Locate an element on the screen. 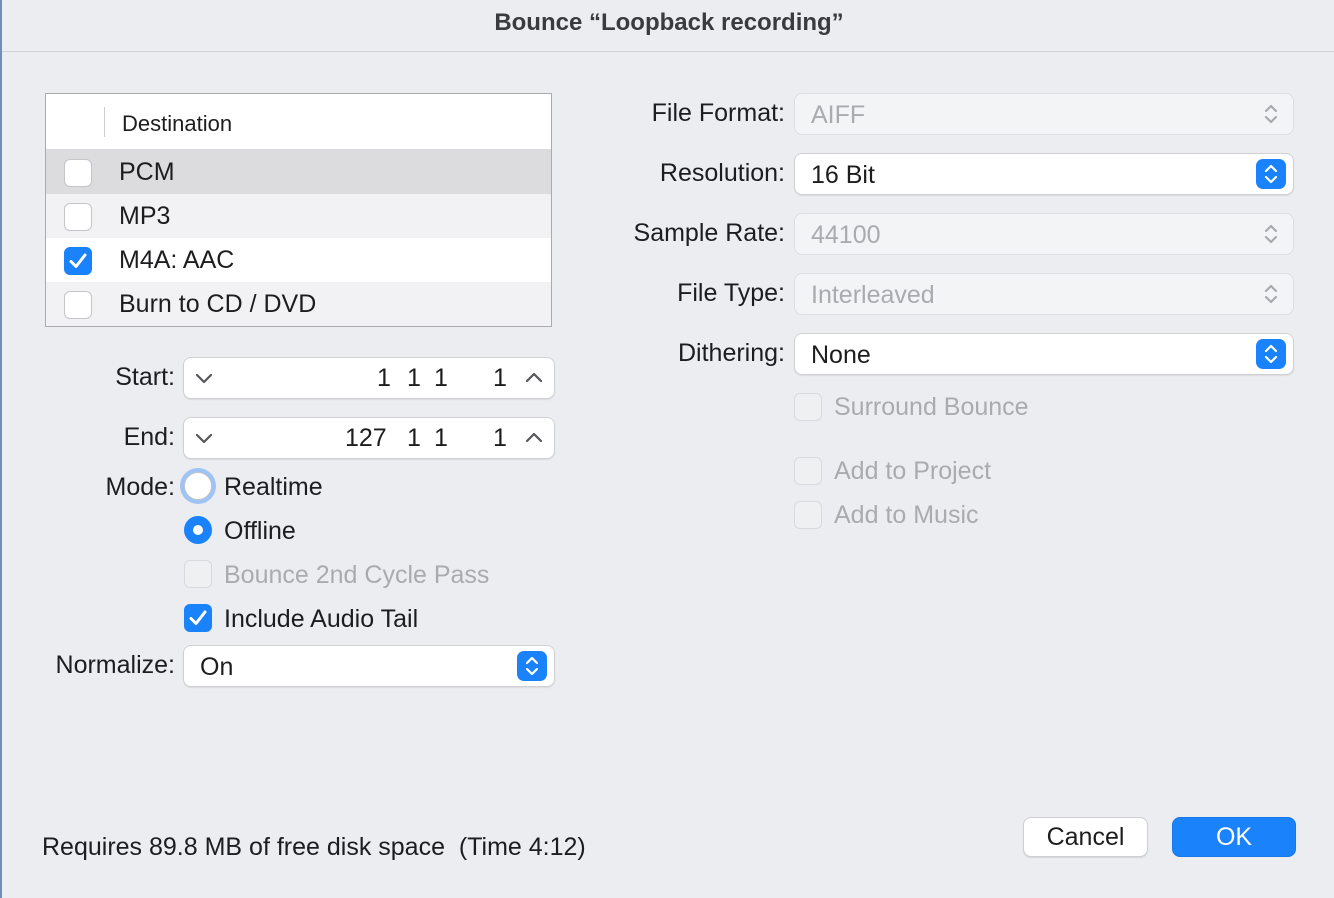 The width and height of the screenshot is (1334, 898). radio-dot is located at coordinates (198, 530).